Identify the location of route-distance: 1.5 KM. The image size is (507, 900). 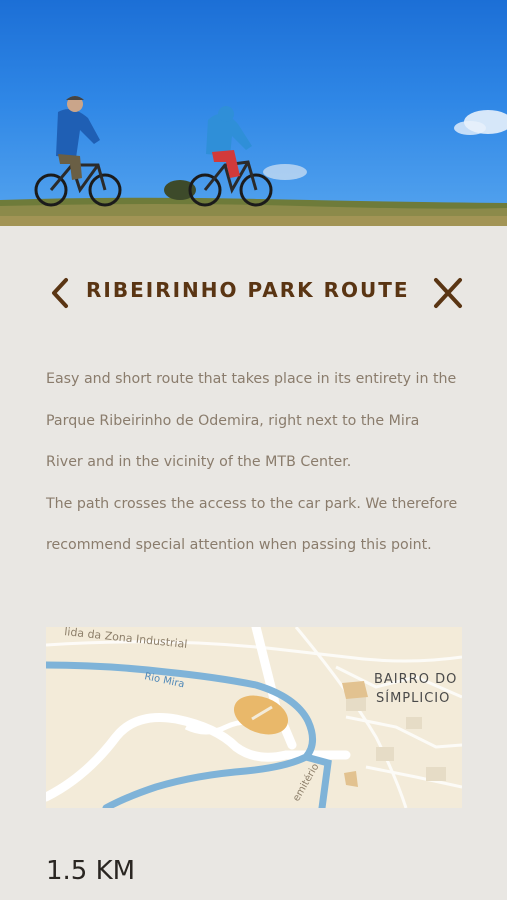
(91, 871).